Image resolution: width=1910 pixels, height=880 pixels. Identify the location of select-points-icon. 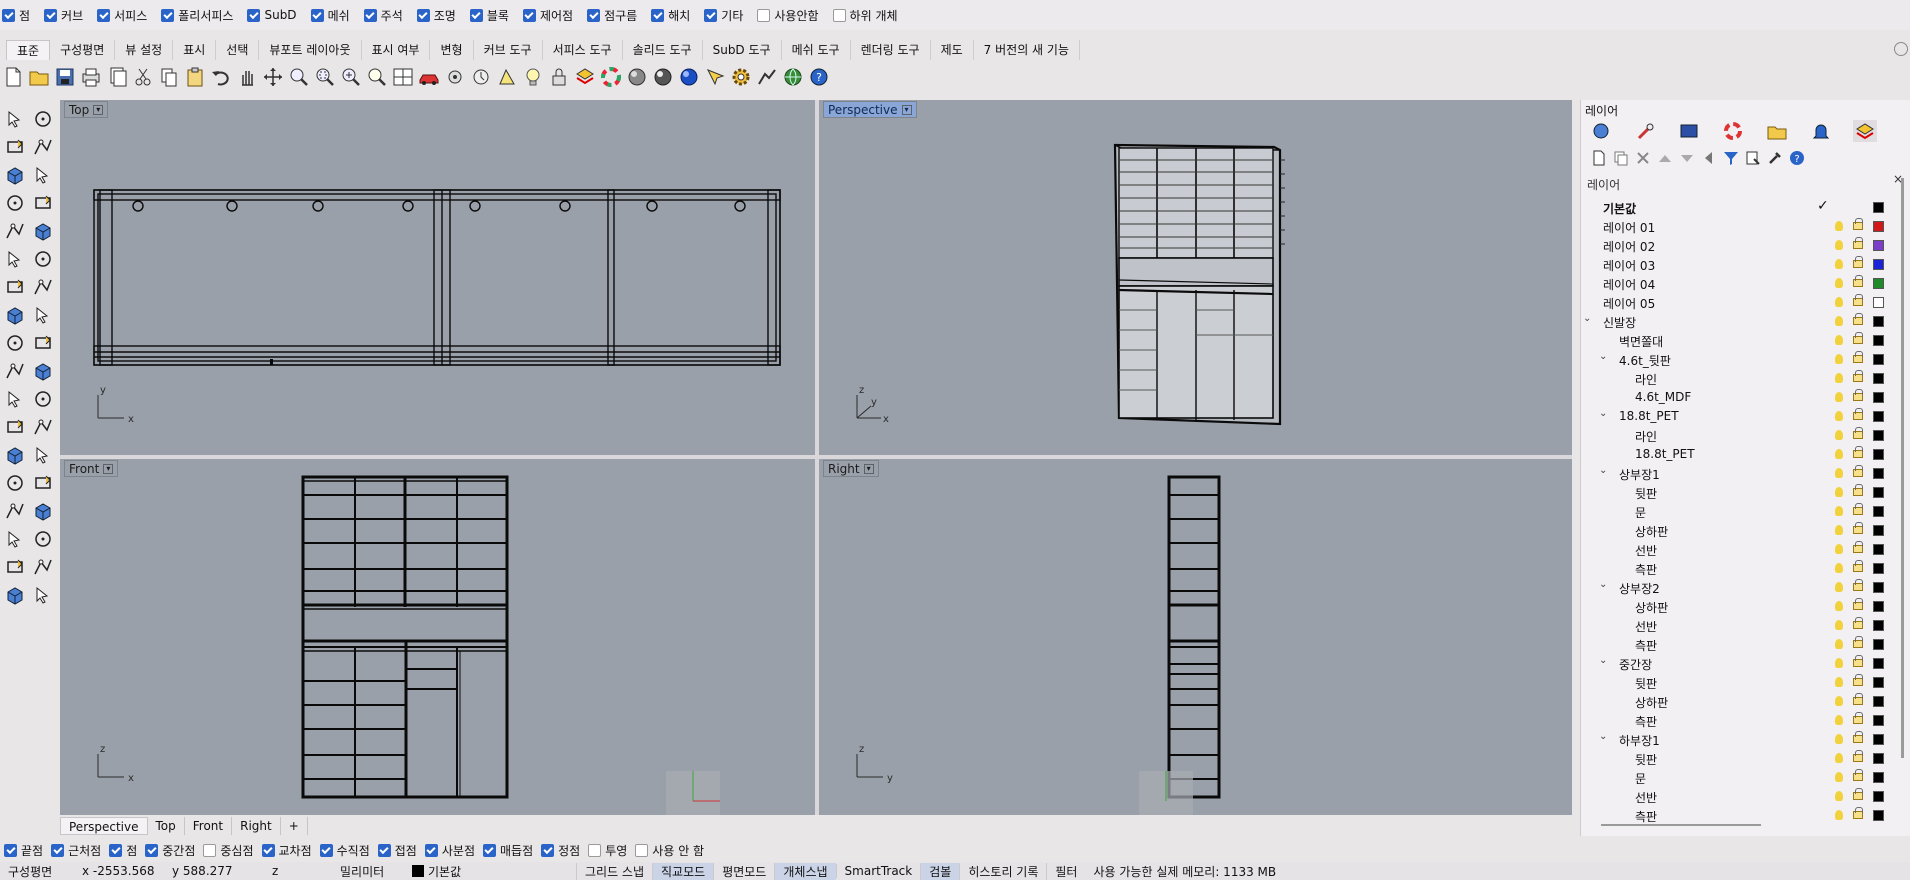
(507, 77).